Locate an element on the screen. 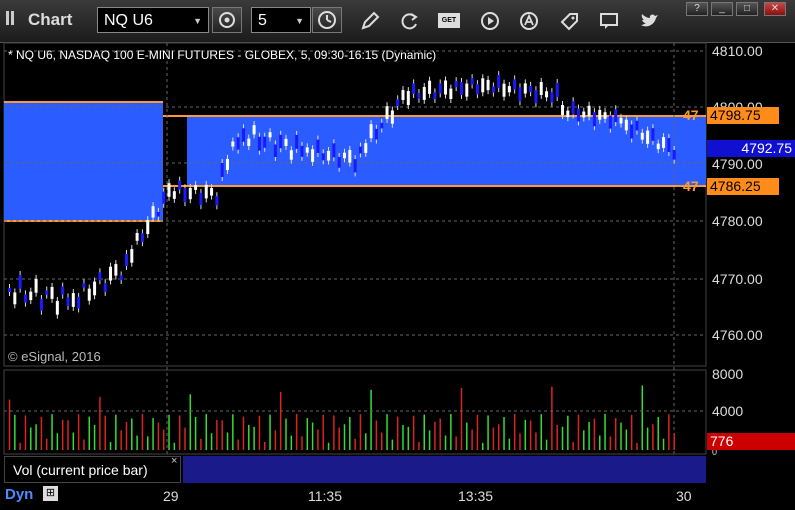  time-tick: 30 is located at coordinates (684, 496).